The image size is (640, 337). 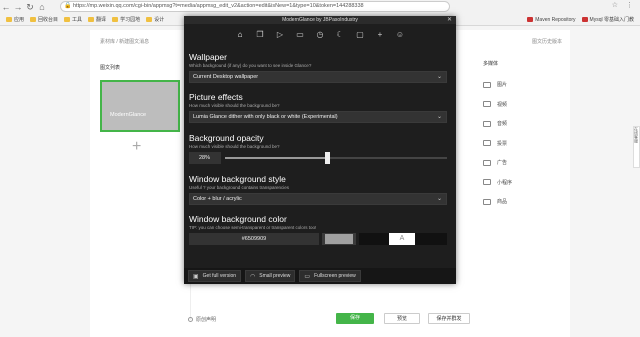 What do you see at coordinates (270, 276) in the screenshot?
I see `small-preview-button: ◠ Small preview` at bounding box center [270, 276].